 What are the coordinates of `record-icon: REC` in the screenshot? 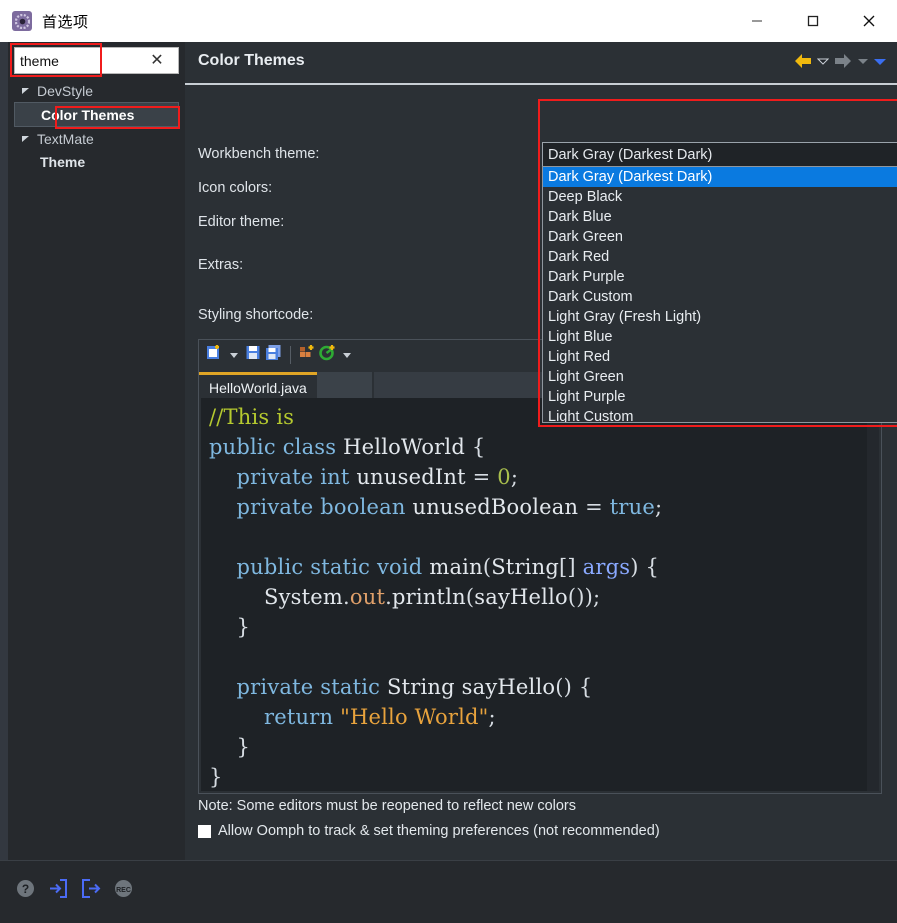 It's located at (123, 891).